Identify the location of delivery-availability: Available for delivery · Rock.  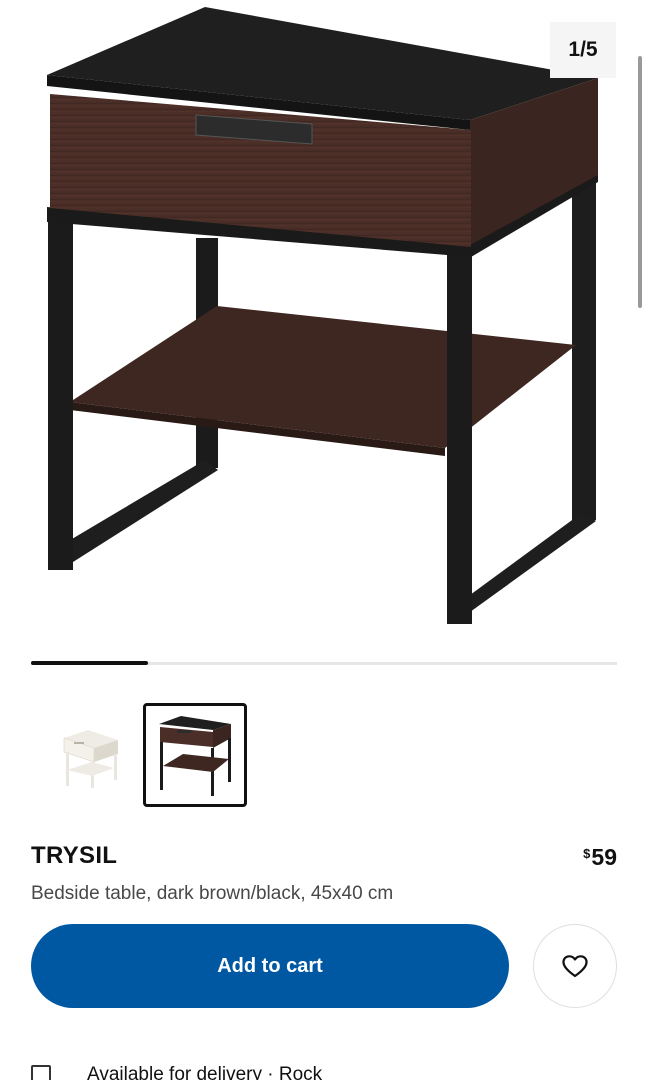
(176, 1072).